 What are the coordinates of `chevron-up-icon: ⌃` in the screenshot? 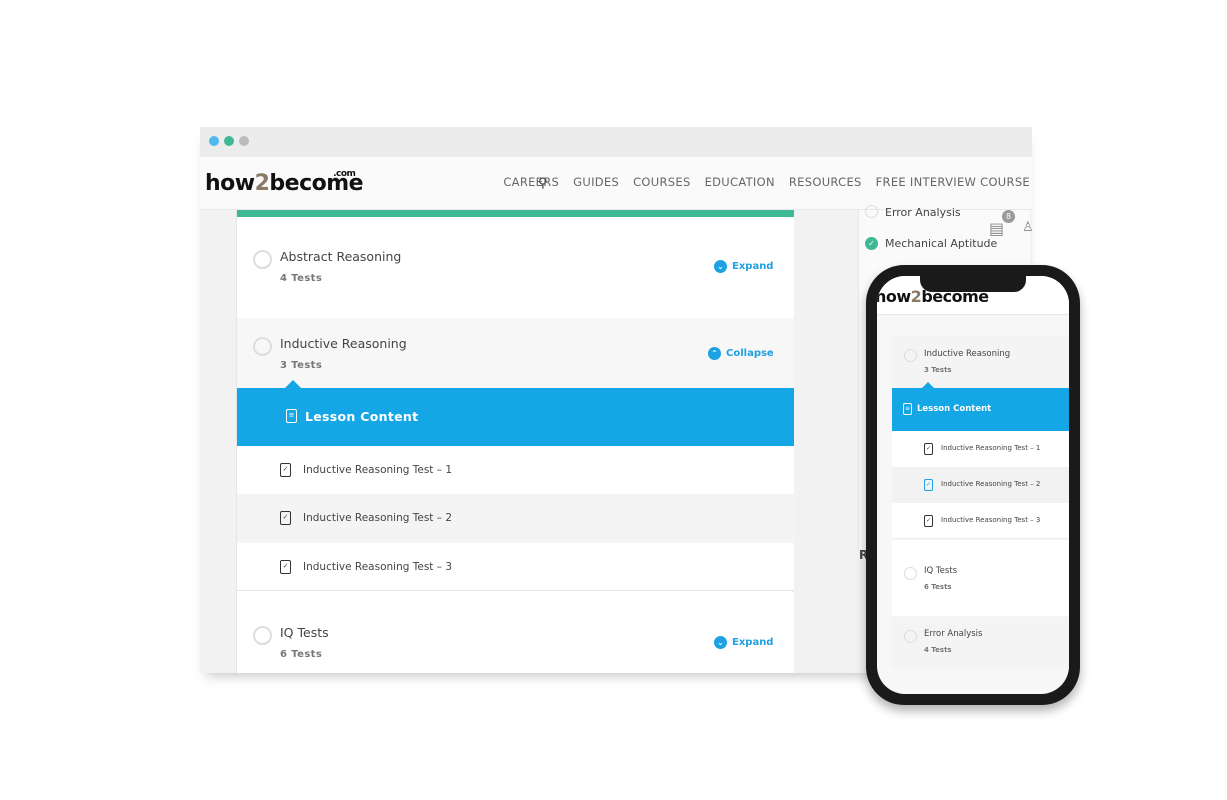 It's located at (714, 353).